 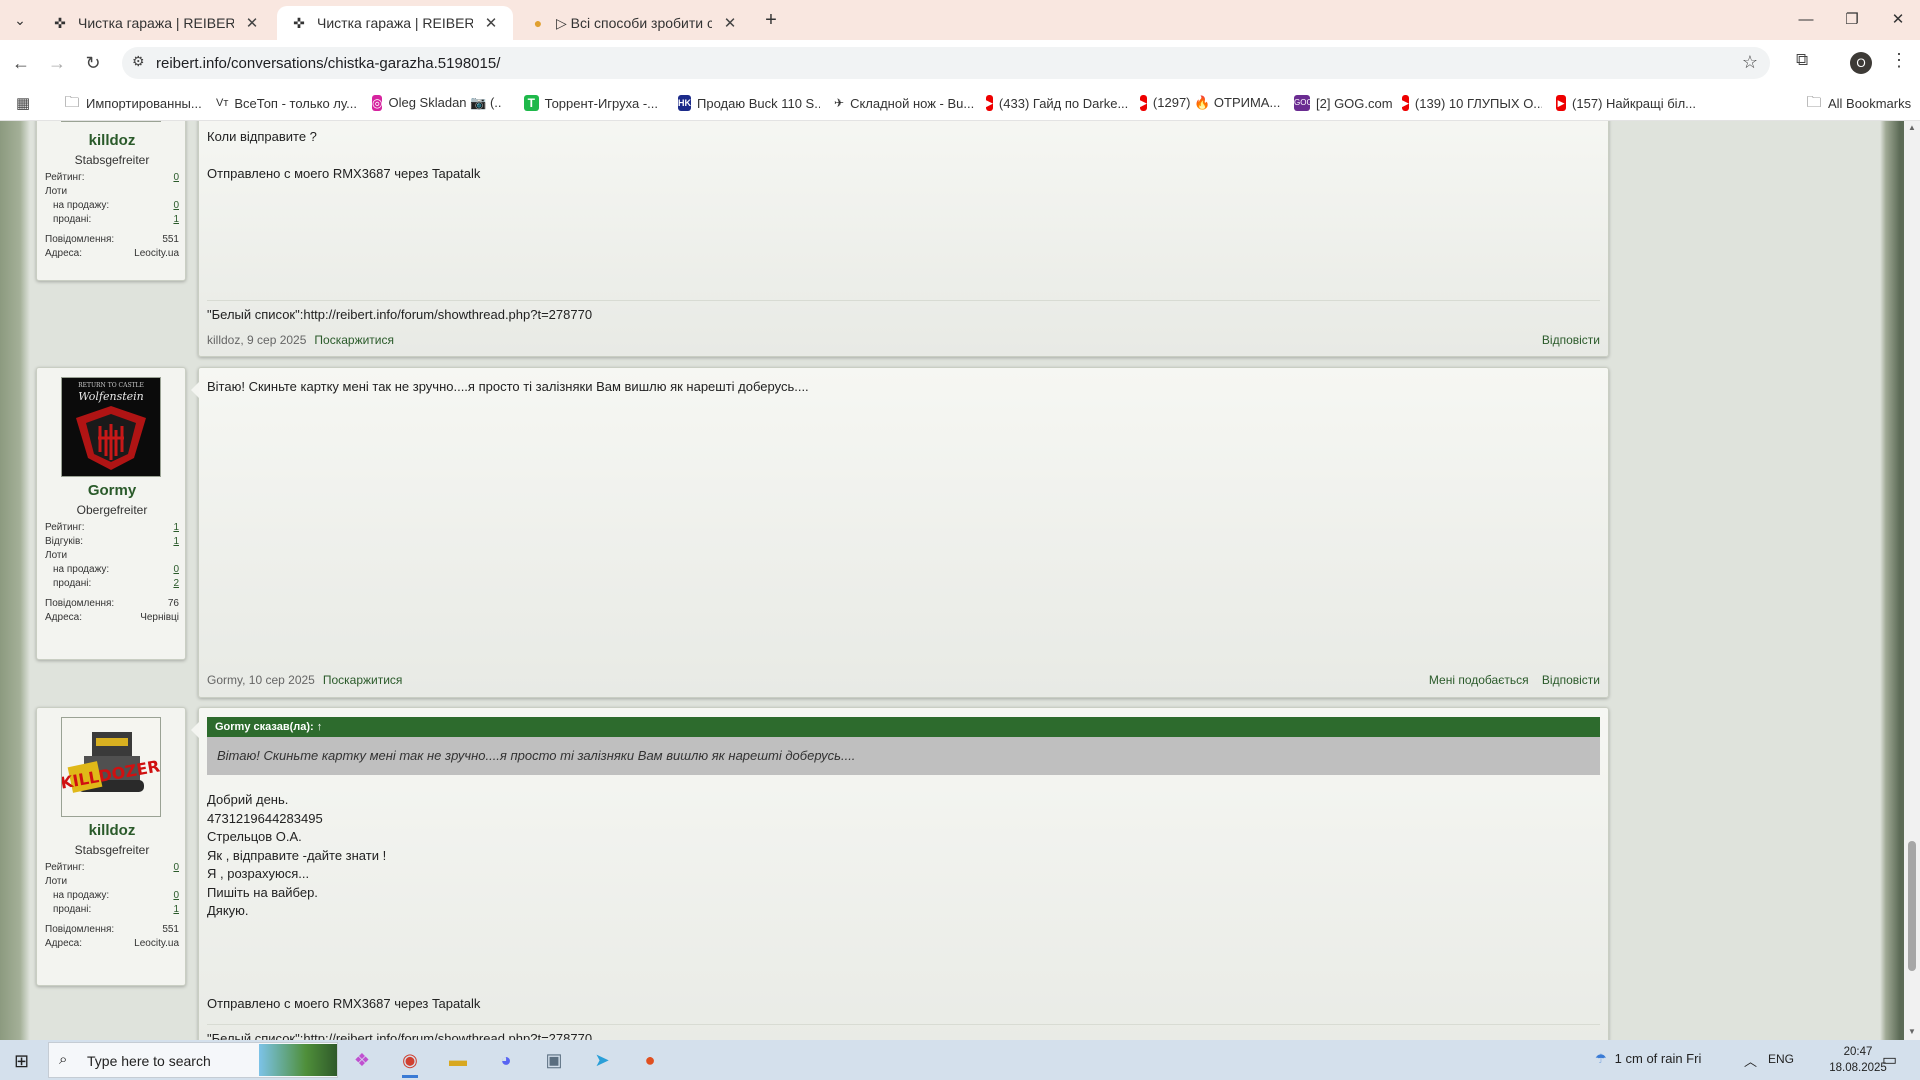 What do you see at coordinates (554, 1060) in the screenshot?
I see `photos-icon: ▣` at bounding box center [554, 1060].